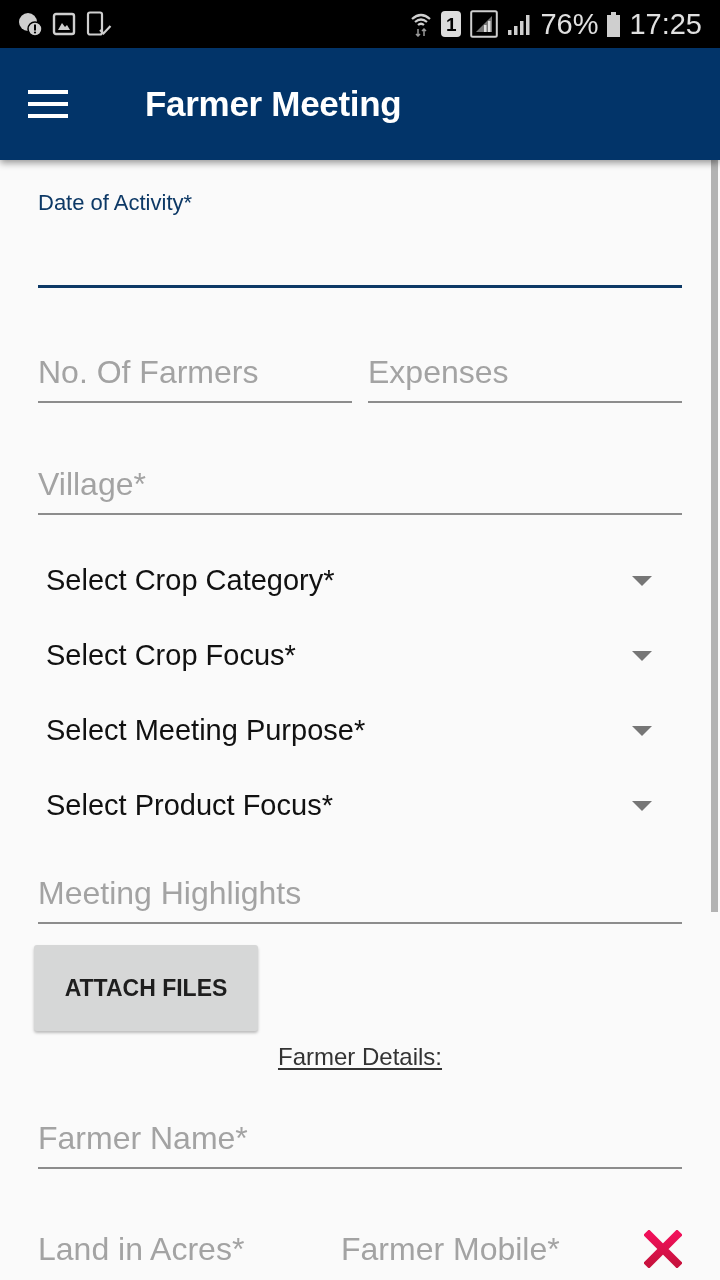 This screenshot has width=720, height=1280. Describe the element at coordinates (116, 203) in the screenshot. I see `date-label: Date of Activity*` at that location.